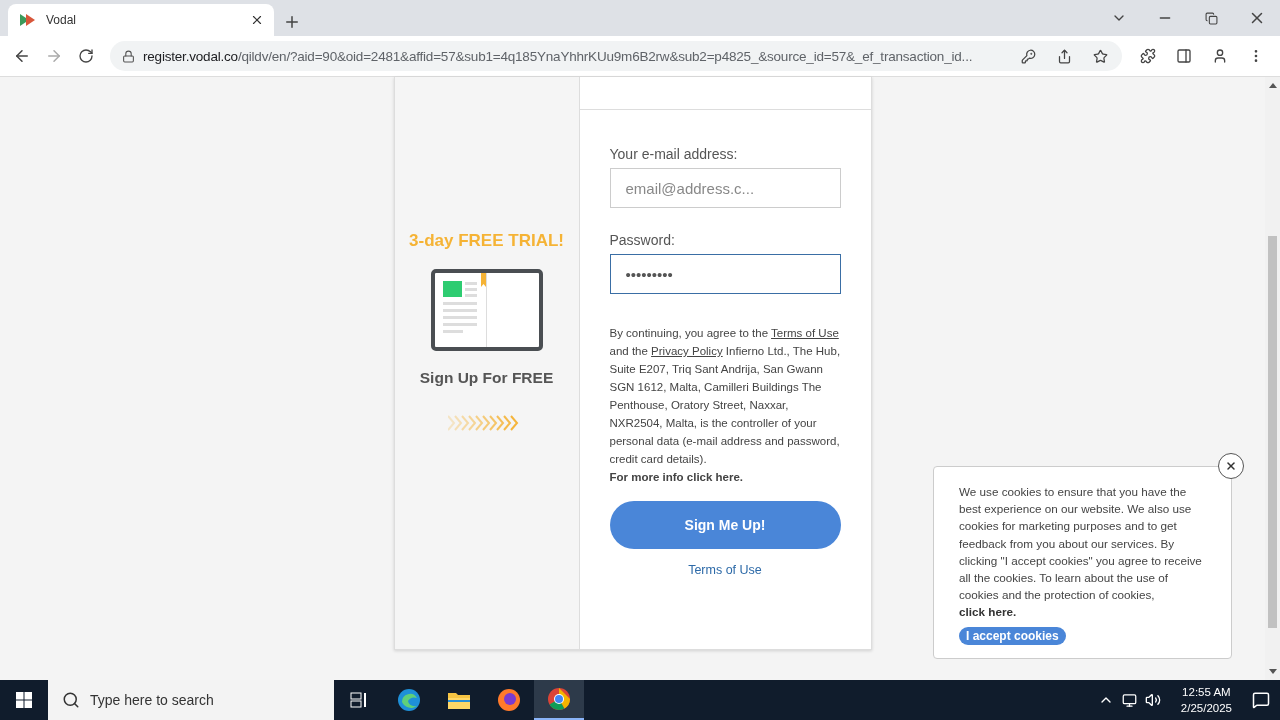 This screenshot has width=1280, height=720. Describe the element at coordinates (509, 700) in the screenshot. I see `firefox-icon` at that location.